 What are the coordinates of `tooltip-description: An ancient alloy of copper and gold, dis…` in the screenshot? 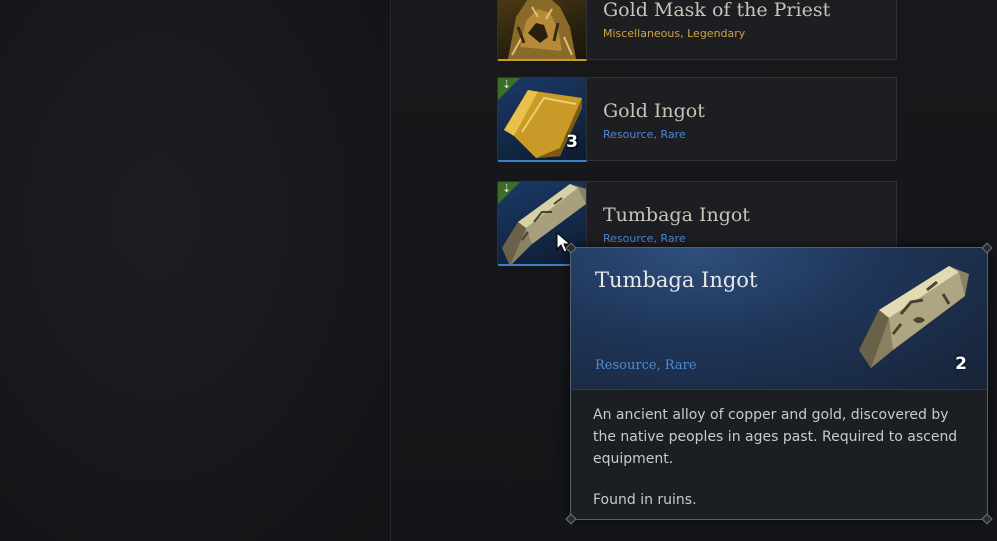 It's located at (775, 437).